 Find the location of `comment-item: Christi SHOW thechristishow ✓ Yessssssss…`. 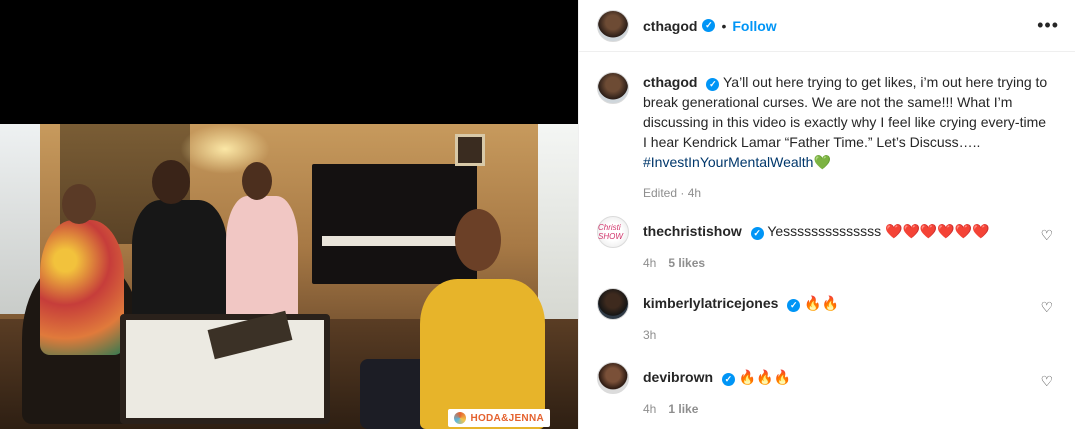

comment-item: Christi SHOW thechristishow ✓ Yessssssss… is located at coordinates (827, 243).